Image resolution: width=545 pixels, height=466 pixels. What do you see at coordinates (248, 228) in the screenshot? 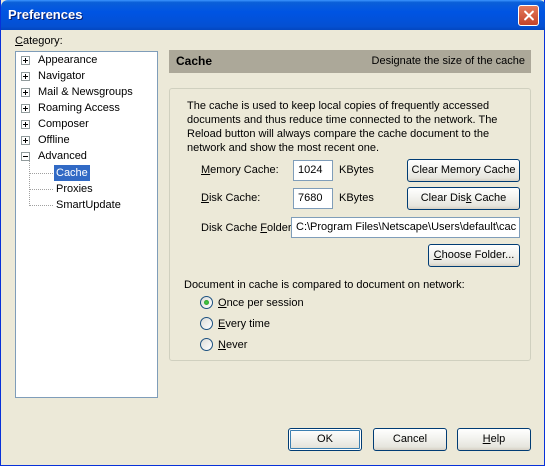
I see `disk-cache-folder-label: Disk Cache Folder:` at bounding box center [248, 228].